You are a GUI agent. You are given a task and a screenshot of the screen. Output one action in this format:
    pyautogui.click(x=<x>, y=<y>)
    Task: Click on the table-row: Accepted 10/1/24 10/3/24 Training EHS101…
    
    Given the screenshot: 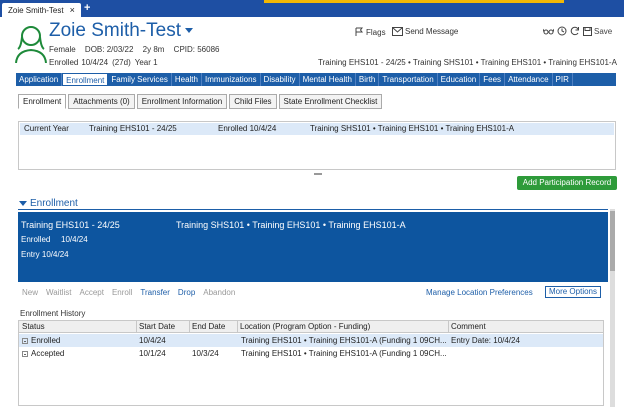 What is the action you would take?
    pyautogui.click(x=311, y=353)
    